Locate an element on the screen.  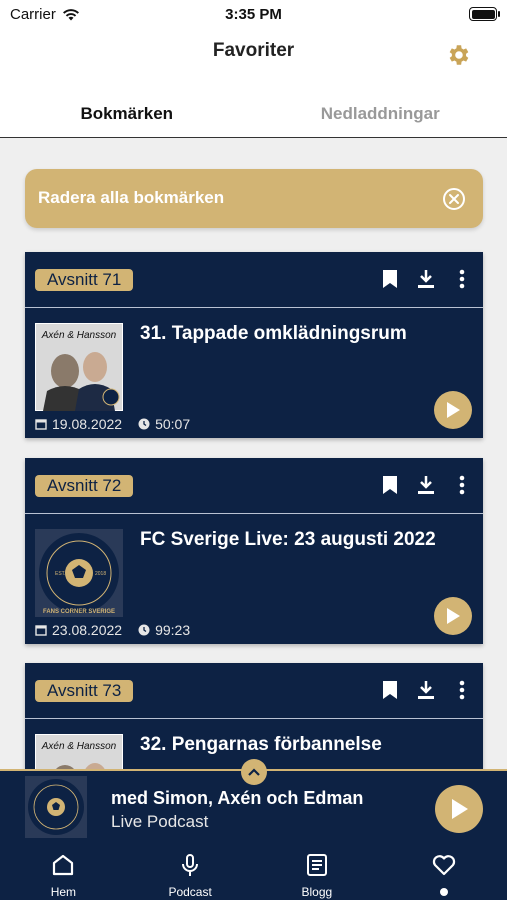
tab-podcast: Podcast is located at coordinates (190, 871).